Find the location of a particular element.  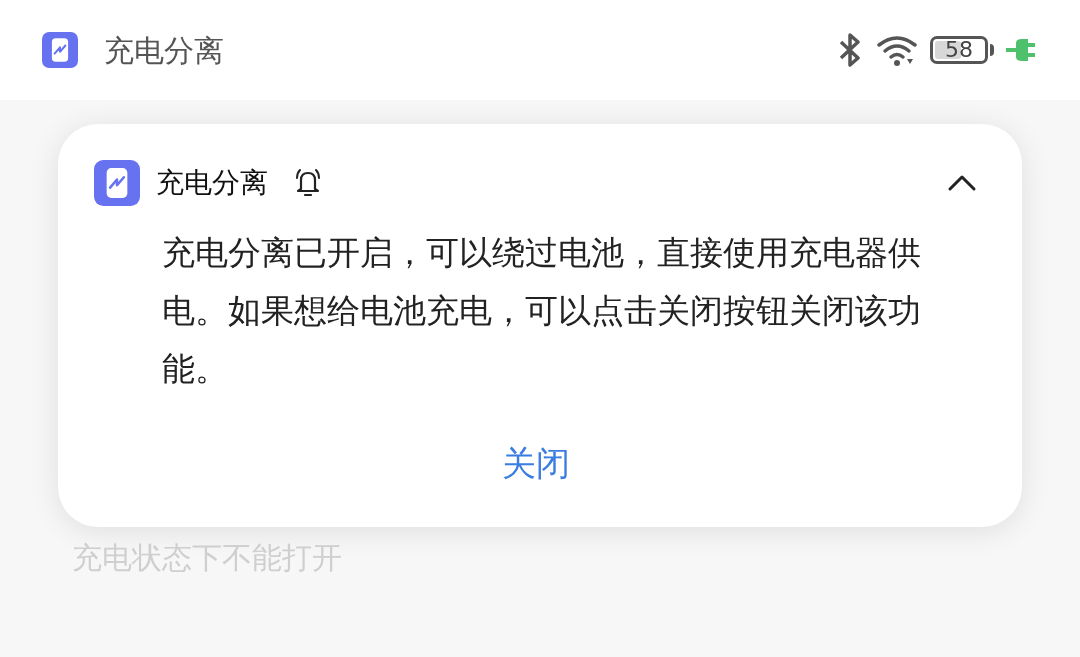

close-feature-button: 关闭 is located at coordinates (536, 463).